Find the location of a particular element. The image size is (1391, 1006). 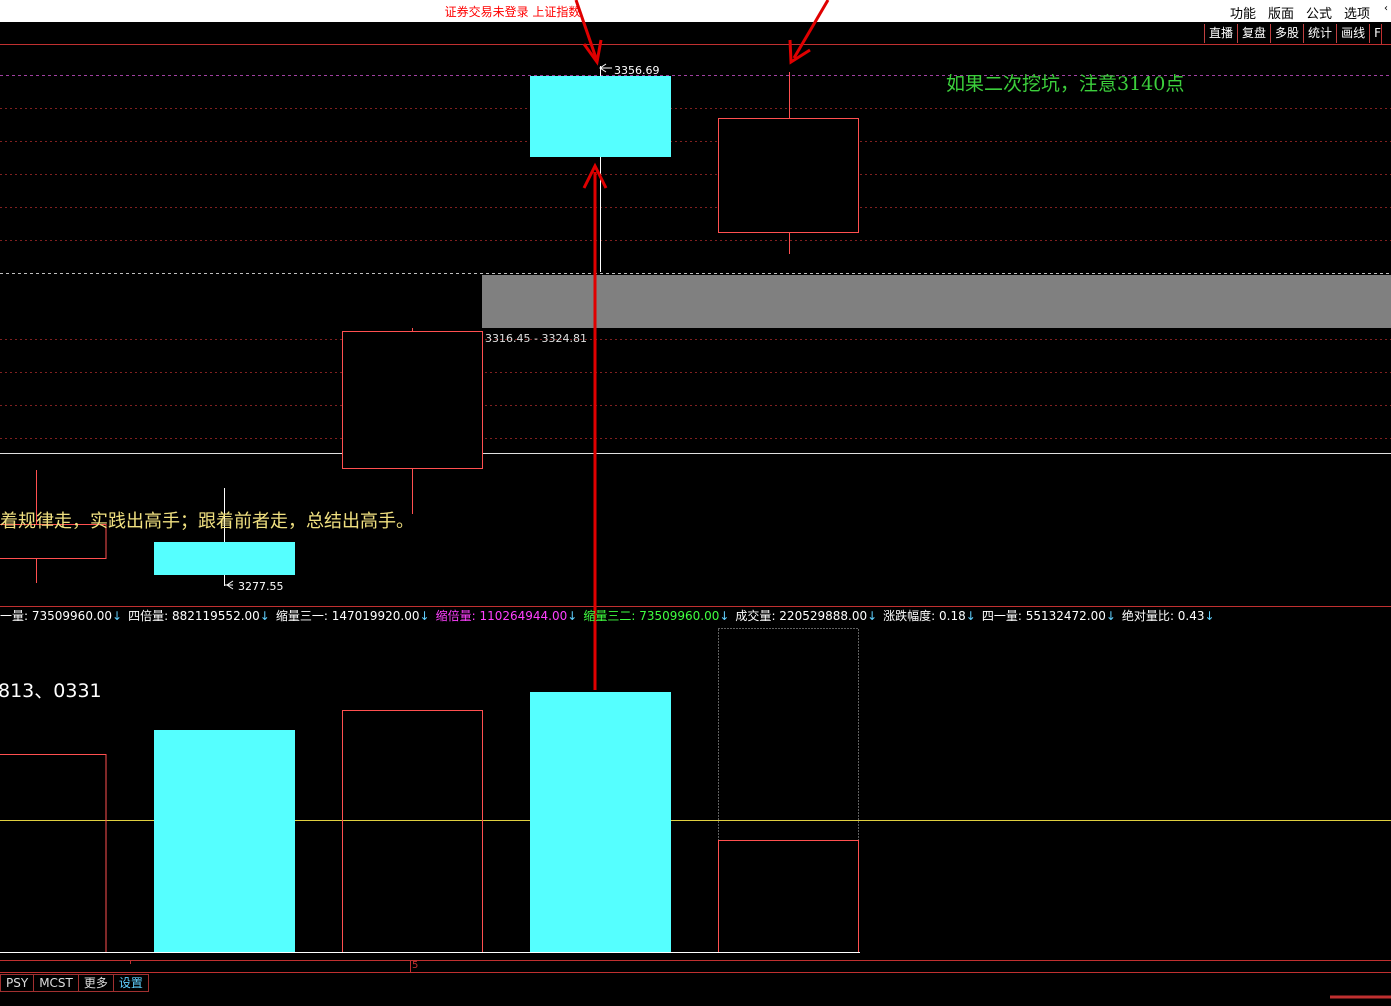

resistance-zone is located at coordinates (936, 301).